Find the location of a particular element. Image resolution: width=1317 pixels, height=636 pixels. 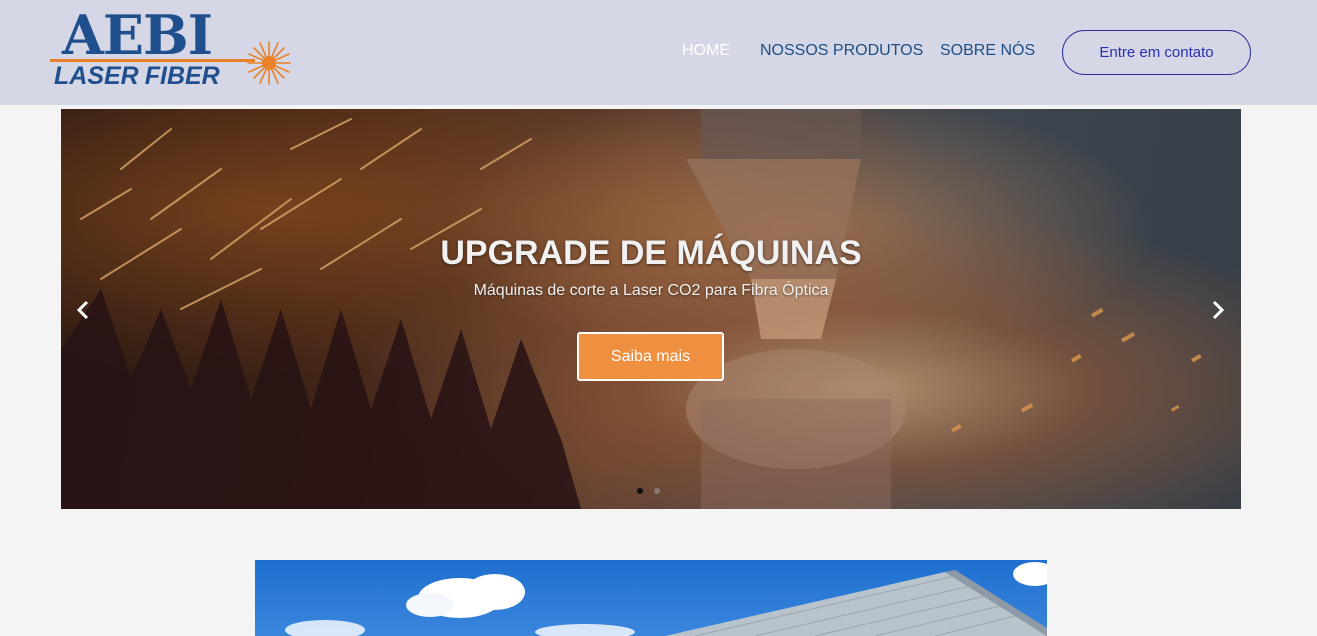

carousel-next-button is located at coordinates (1218, 310).